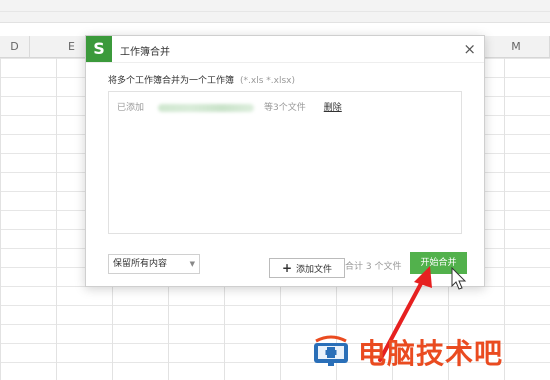  What do you see at coordinates (331, 350) in the screenshot?
I see `computer-logo-icon` at bounding box center [331, 350].